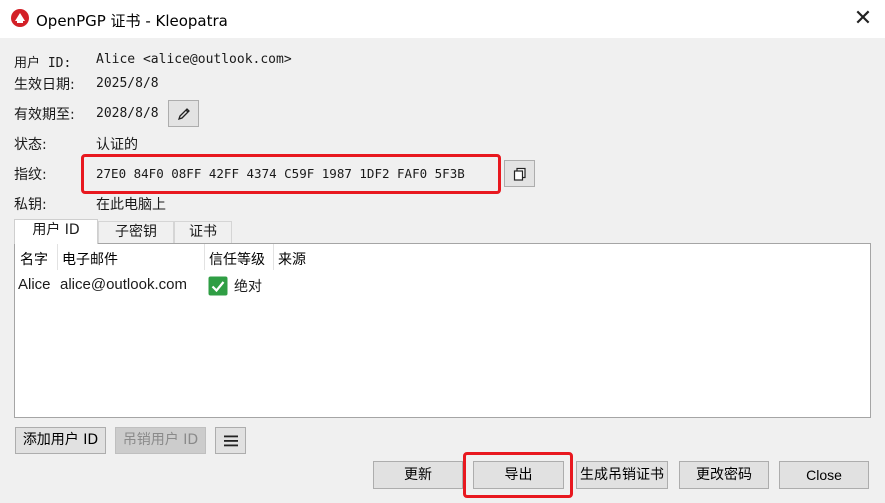  I want to click on column-header-trust: 信任等级, so click(237, 259).